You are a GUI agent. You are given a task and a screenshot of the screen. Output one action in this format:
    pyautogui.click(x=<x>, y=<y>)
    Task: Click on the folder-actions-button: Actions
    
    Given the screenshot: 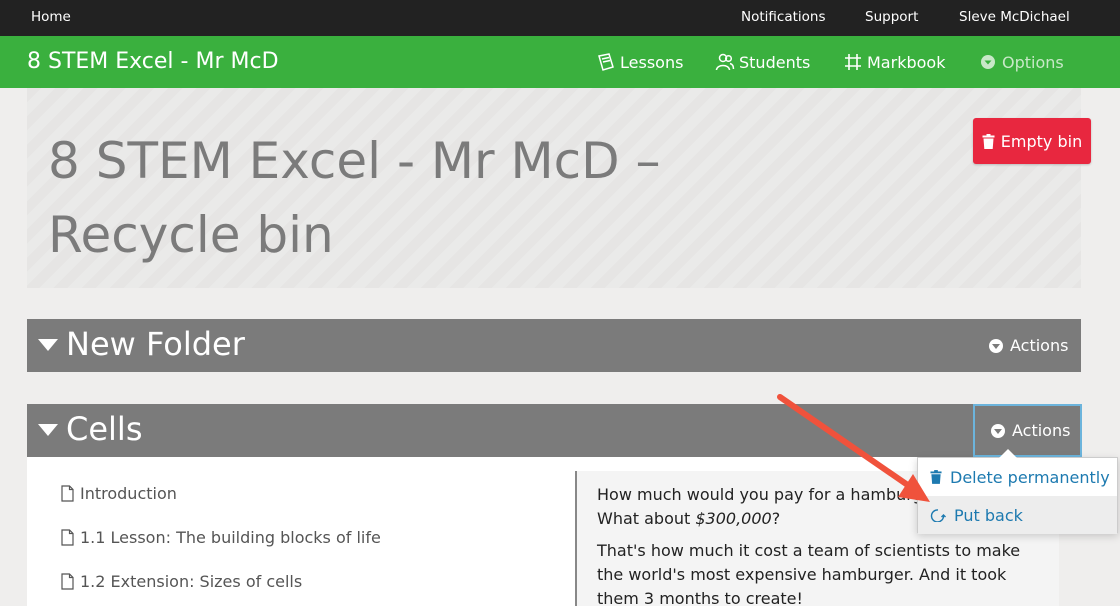 What is the action you would take?
    pyautogui.click(x=1028, y=345)
    